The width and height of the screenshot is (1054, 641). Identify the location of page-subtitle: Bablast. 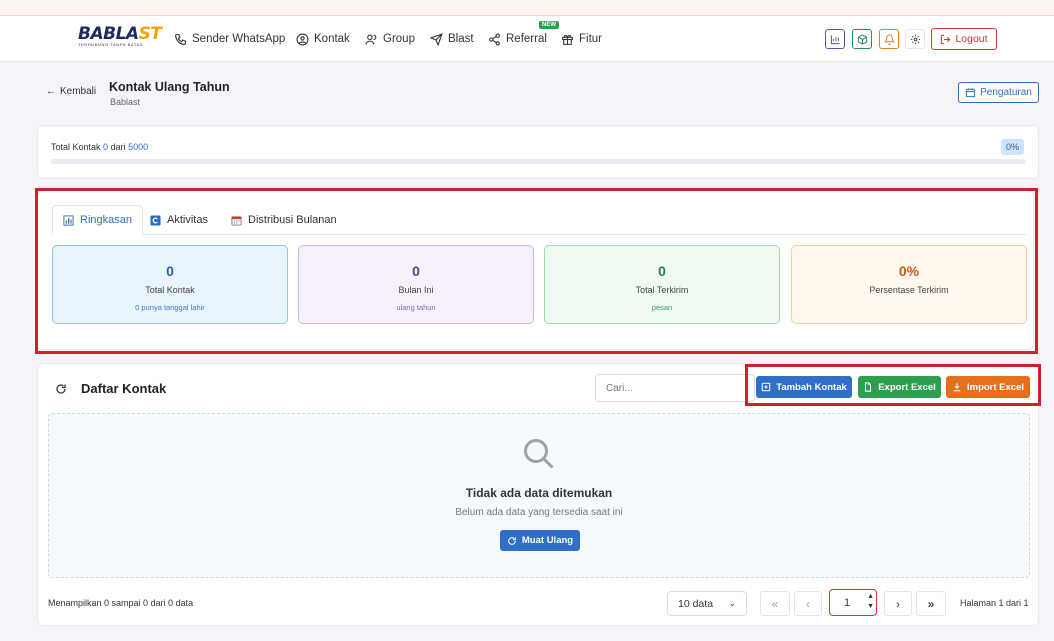
(125, 102).